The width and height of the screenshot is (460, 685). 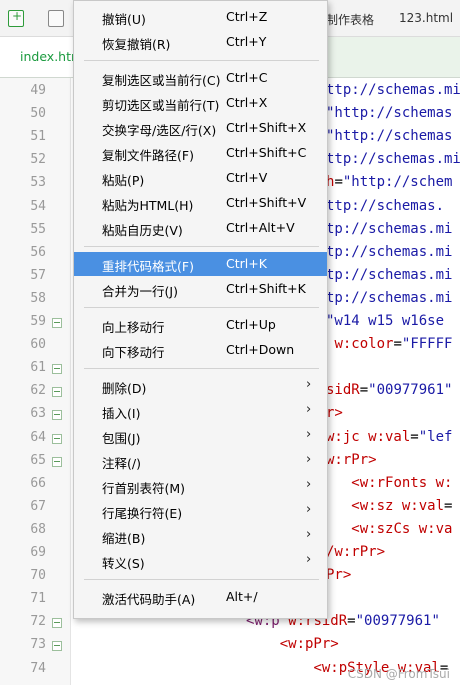 What do you see at coordinates (38, 206) in the screenshot?
I see `line-number: 54` at bounding box center [38, 206].